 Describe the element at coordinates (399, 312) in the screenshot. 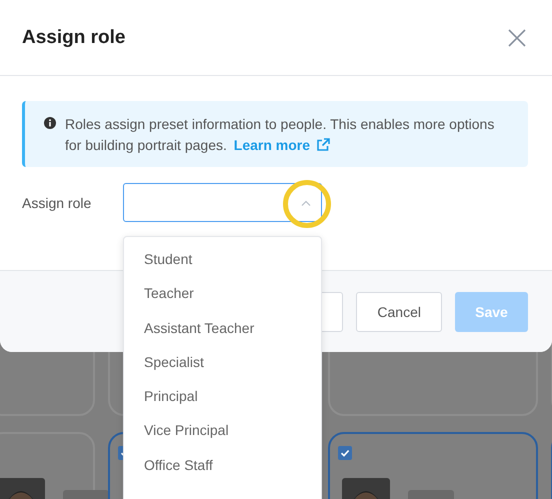

I see `cancel-button: Cancel` at that location.